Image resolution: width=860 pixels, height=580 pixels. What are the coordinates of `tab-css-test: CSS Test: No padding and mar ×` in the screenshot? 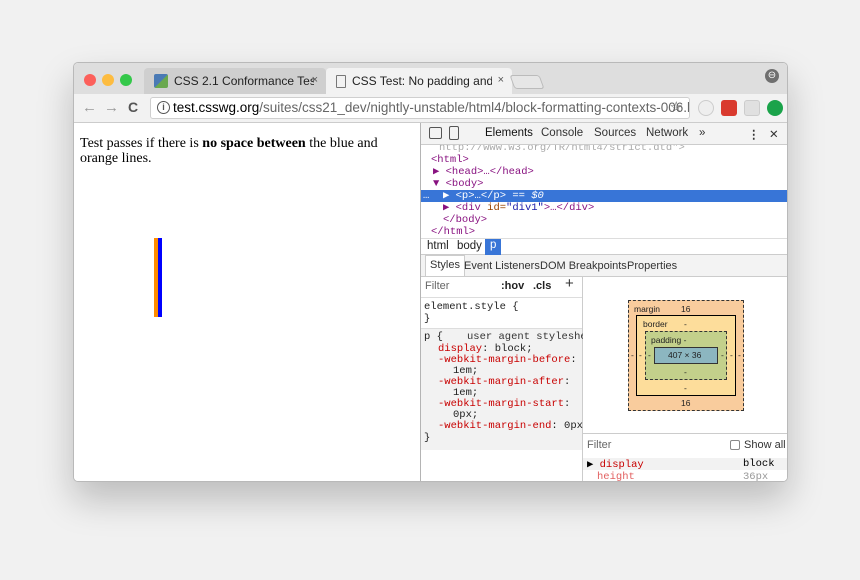 It's located at (419, 81).